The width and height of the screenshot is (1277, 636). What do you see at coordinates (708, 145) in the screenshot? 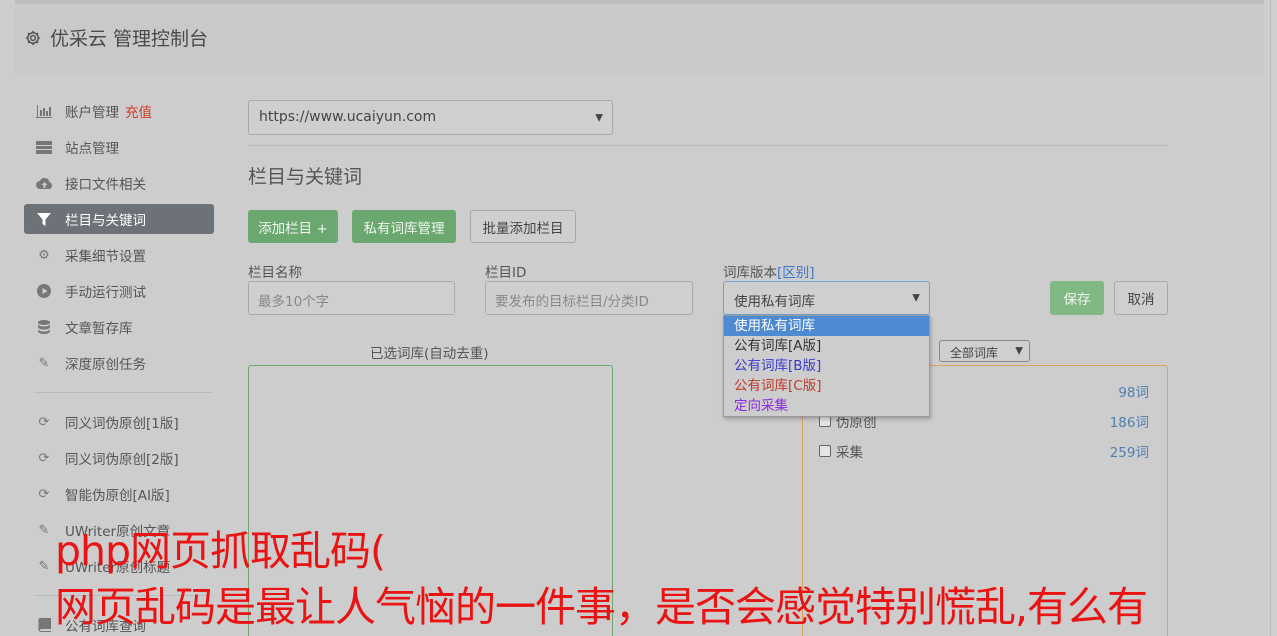
I see `divider` at bounding box center [708, 145].